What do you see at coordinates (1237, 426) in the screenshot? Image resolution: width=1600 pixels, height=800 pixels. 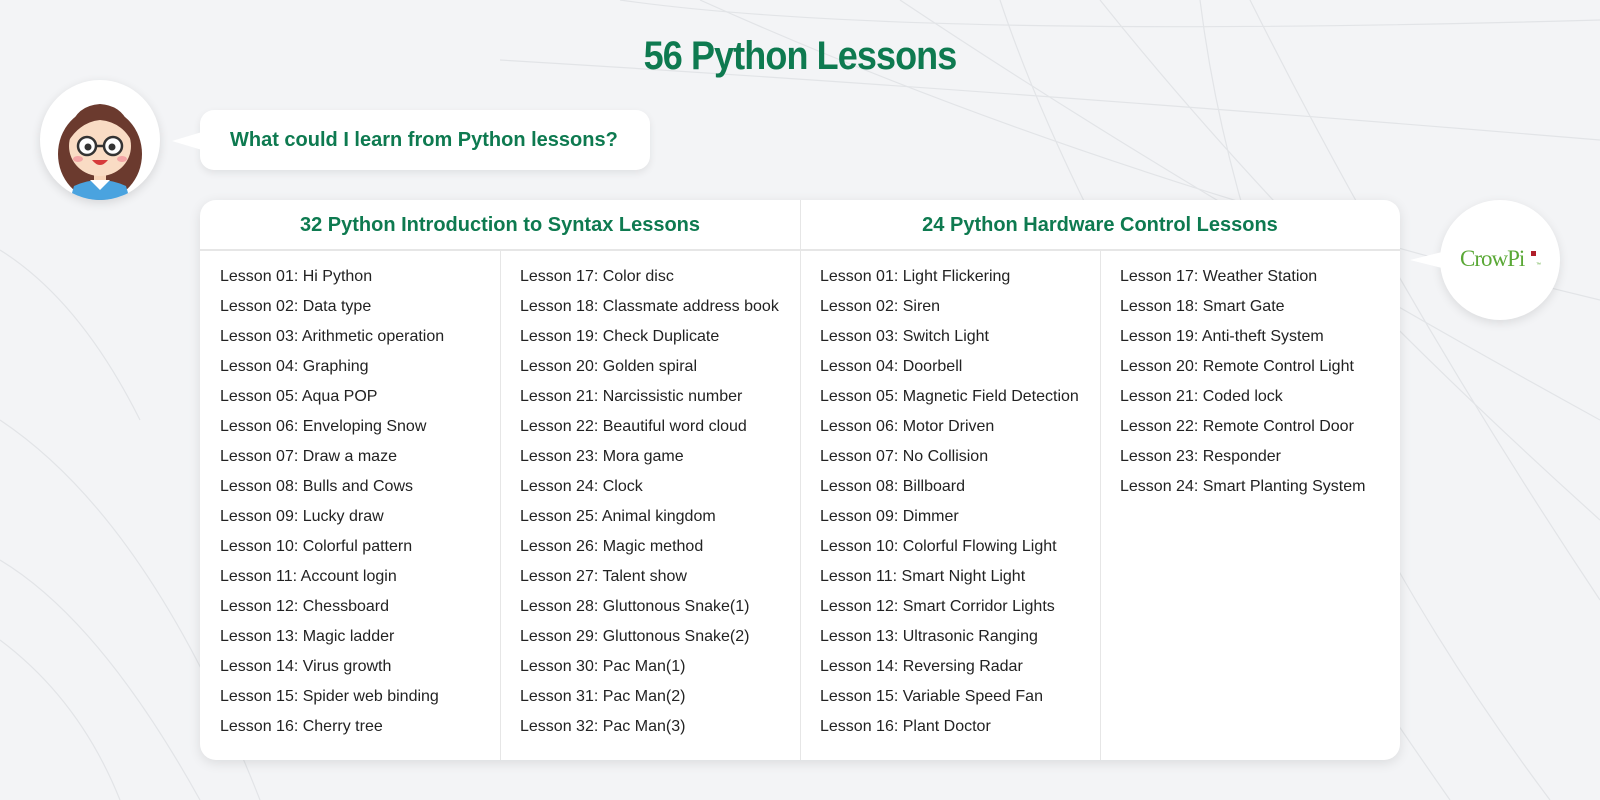 I see `lesson-item: Lesson 22: Remote Control Door` at bounding box center [1237, 426].